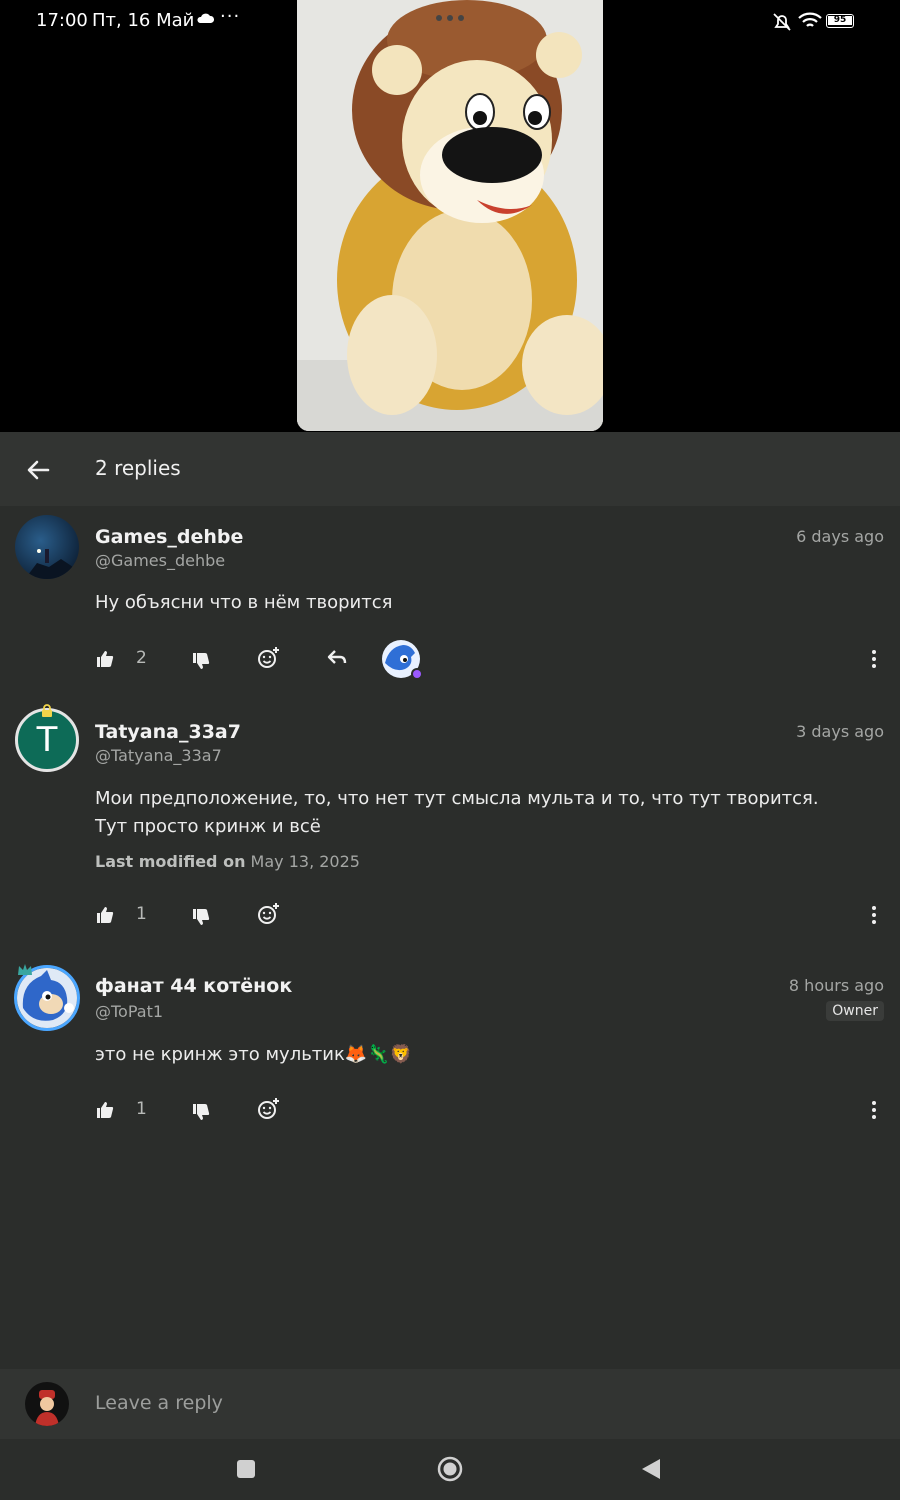 The image size is (900, 1500). Describe the element at coordinates (141, 658) in the screenshot. I see `like-count: 2` at that location.